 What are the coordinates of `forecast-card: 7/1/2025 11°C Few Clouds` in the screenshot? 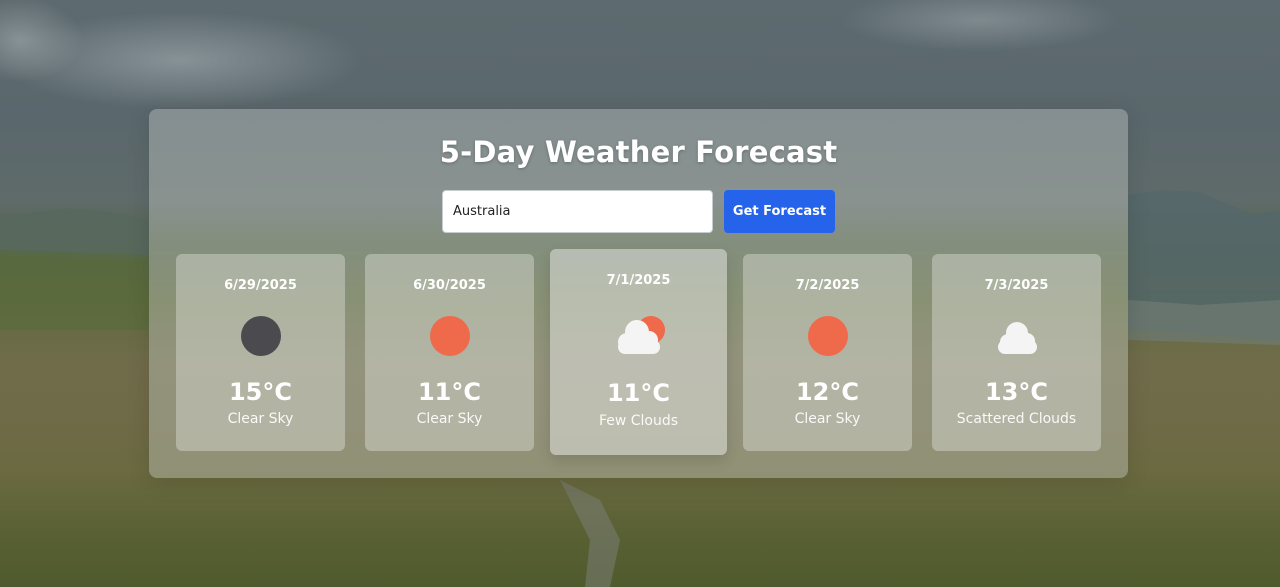 It's located at (638, 352).